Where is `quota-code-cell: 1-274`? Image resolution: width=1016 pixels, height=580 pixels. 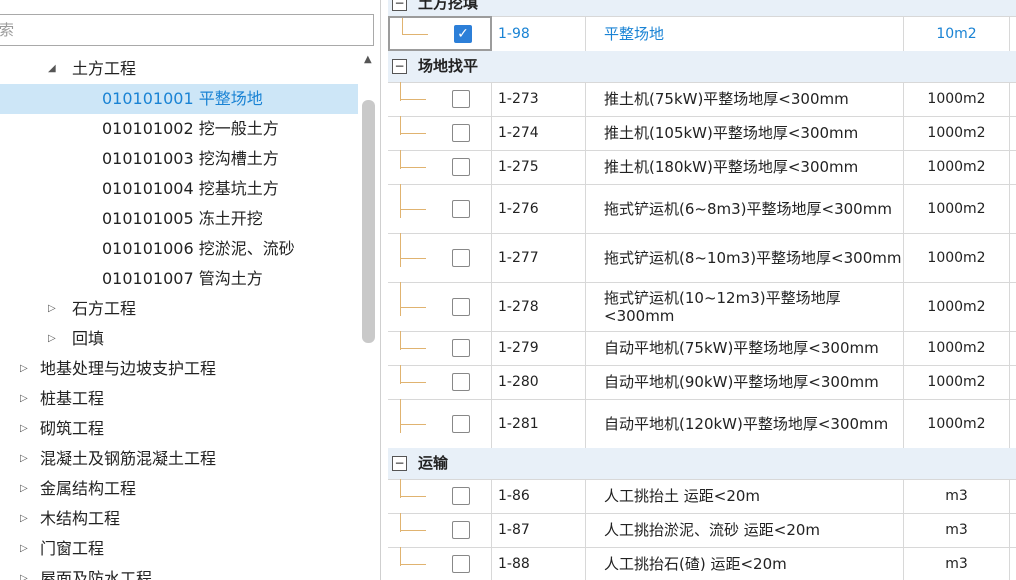
quota-code-cell: 1-274 is located at coordinates (539, 133).